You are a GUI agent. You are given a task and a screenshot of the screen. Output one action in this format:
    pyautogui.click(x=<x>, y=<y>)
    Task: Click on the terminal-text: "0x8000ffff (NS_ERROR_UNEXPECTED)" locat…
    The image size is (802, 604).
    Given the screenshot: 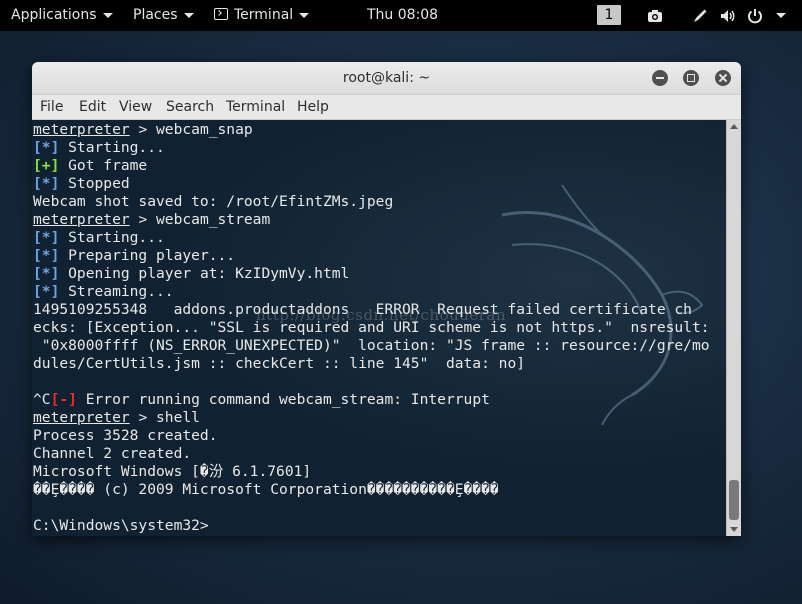 What is the action you would take?
    pyautogui.click(x=371, y=345)
    